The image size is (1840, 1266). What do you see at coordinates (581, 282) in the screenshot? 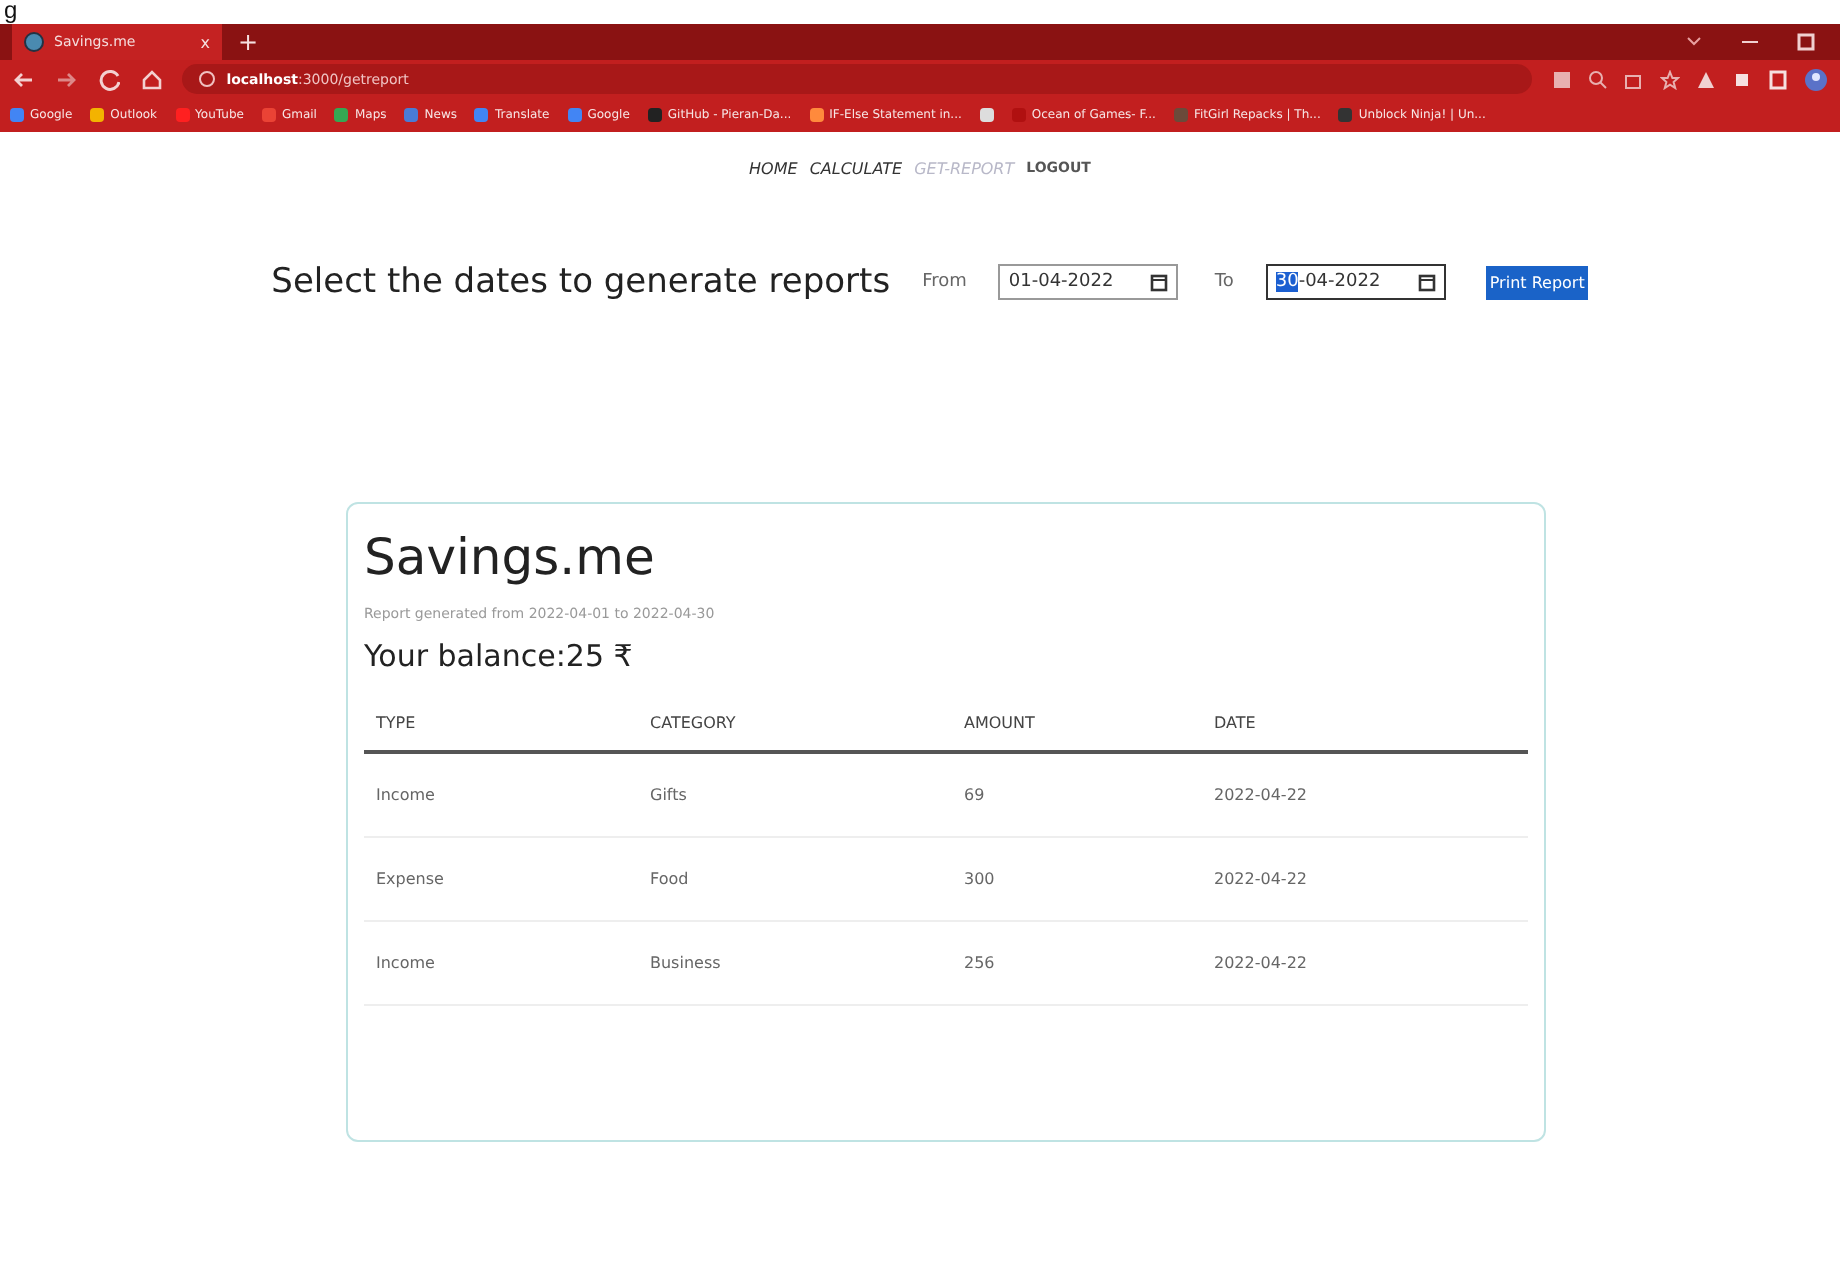
I see `form-heading: Select the dates to generate reports` at bounding box center [581, 282].